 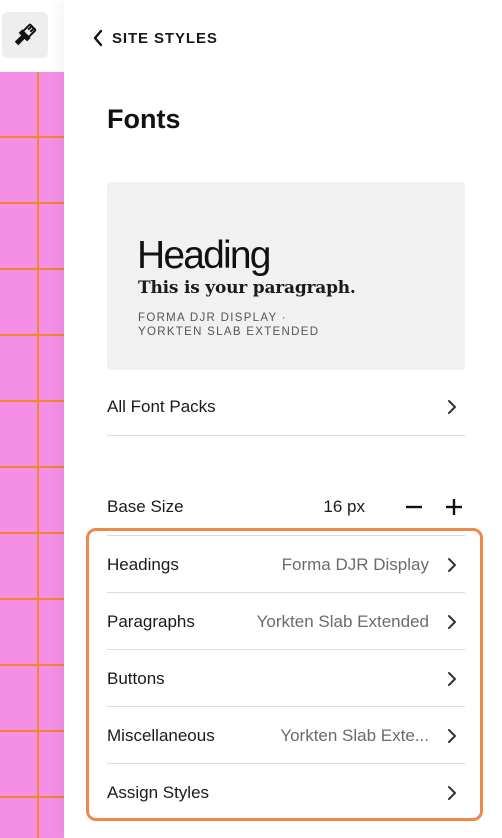 I want to click on paragraphs-label: Paragraphs, so click(x=151, y=621).